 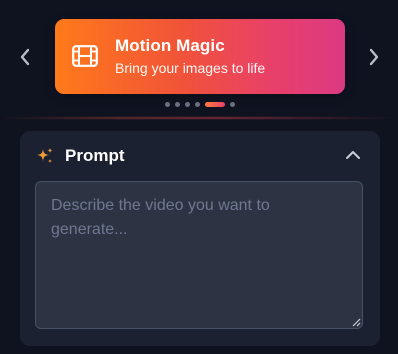 What do you see at coordinates (170, 45) in the screenshot?
I see `banner-title: Motion Magic` at bounding box center [170, 45].